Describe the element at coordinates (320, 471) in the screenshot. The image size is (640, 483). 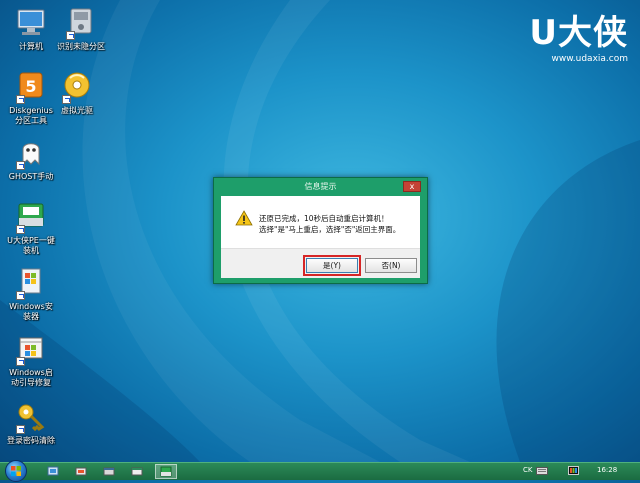
I see `taskbar: CK 16:28` at that location.